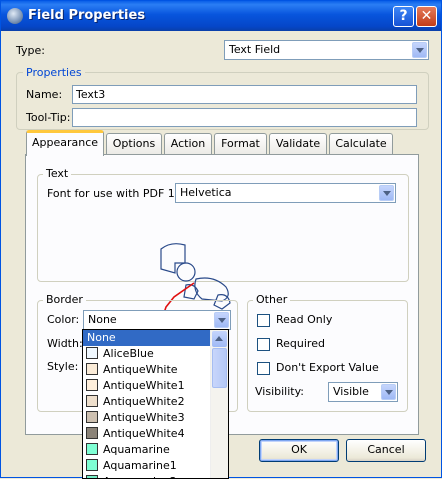 The image size is (442, 479). What do you see at coordinates (221, 16) in the screenshot?
I see `title-bar: Field Properties ? ✕` at bounding box center [221, 16].